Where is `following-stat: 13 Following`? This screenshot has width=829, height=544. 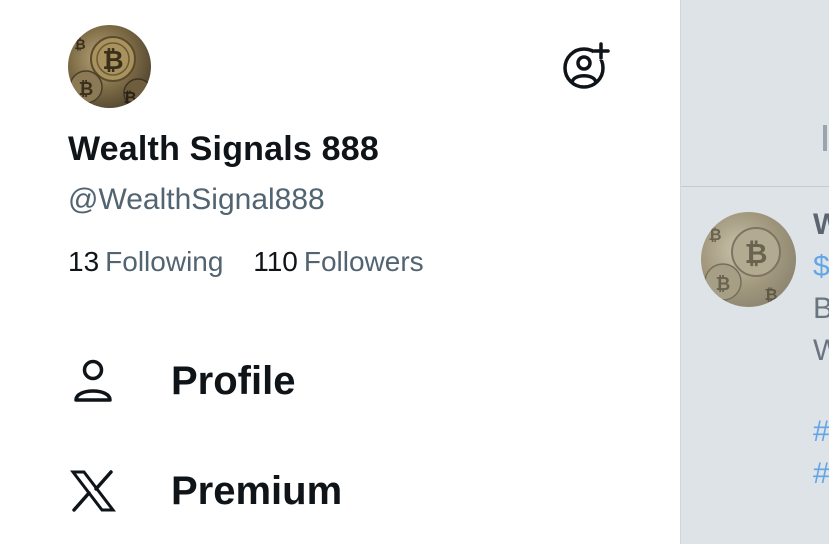 following-stat: 13 Following is located at coordinates (145, 262).